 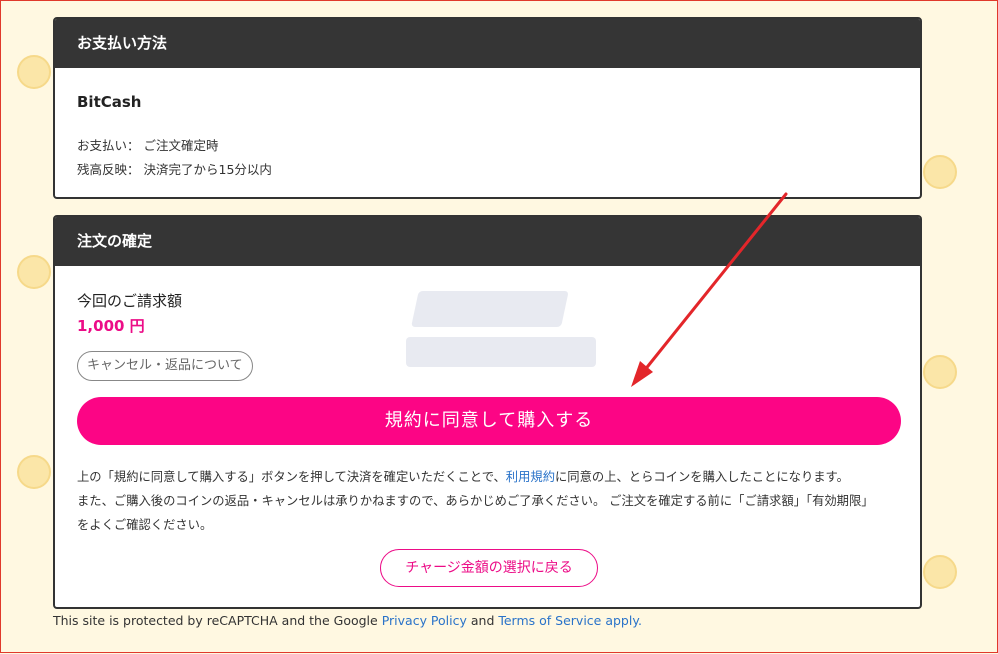 What do you see at coordinates (570, 620) in the screenshot?
I see `terms-of-service-link: Terms of Service apply.` at bounding box center [570, 620].